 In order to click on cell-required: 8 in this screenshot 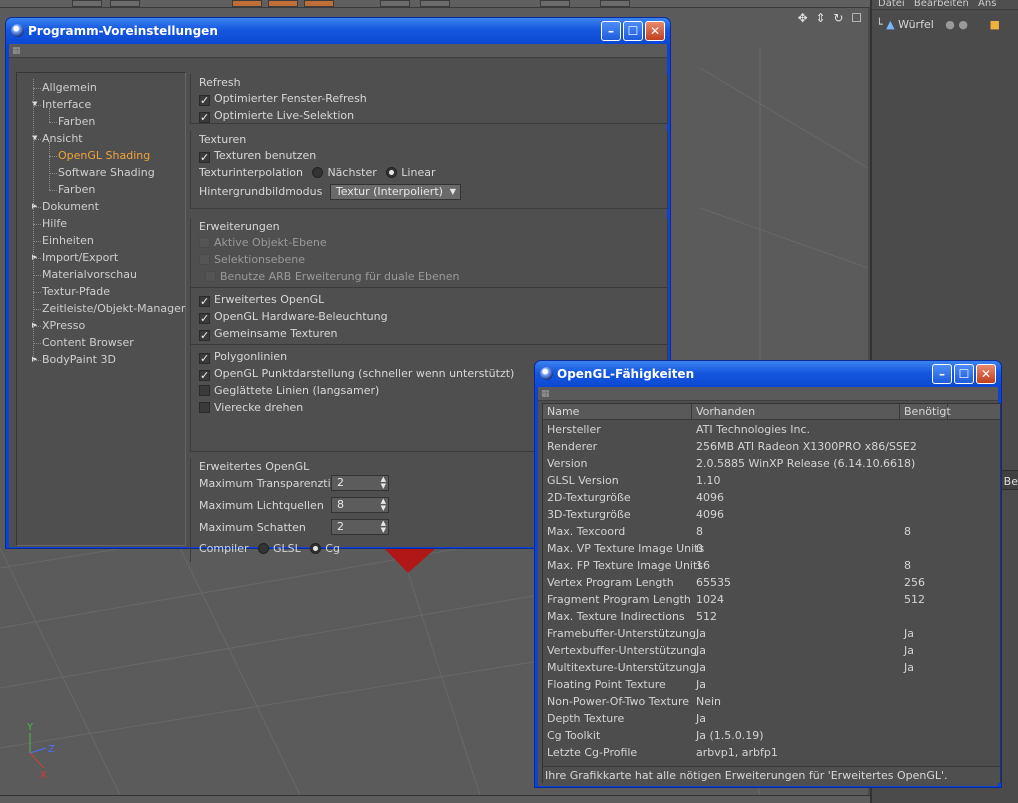, I will do `click(907, 565)`.